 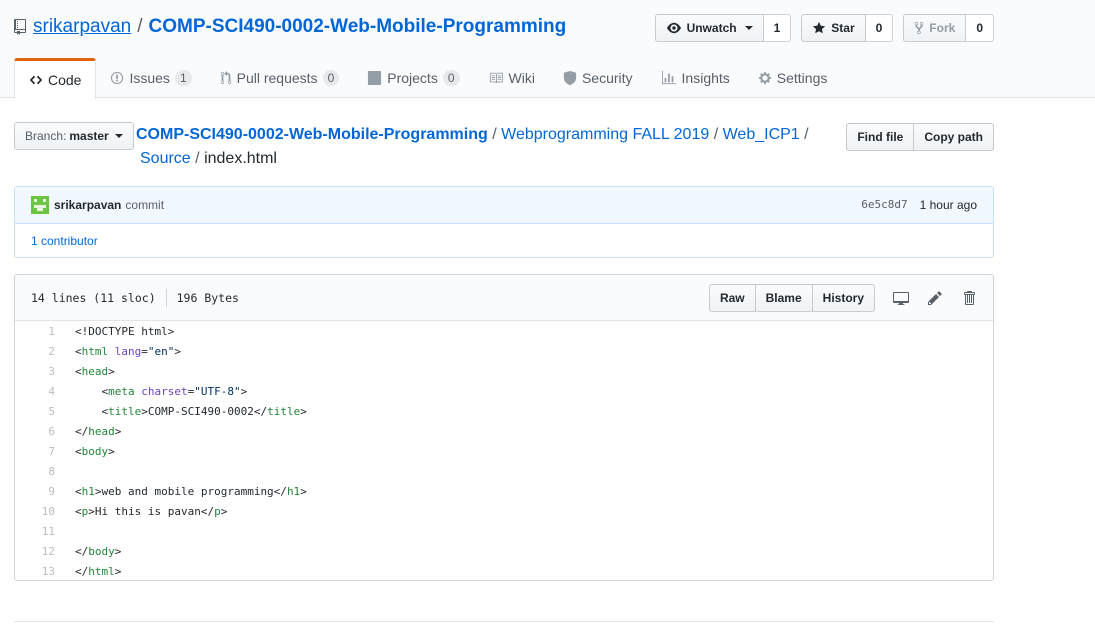 What do you see at coordinates (570, 78) in the screenshot?
I see `shield-icon` at bounding box center [570, 78].